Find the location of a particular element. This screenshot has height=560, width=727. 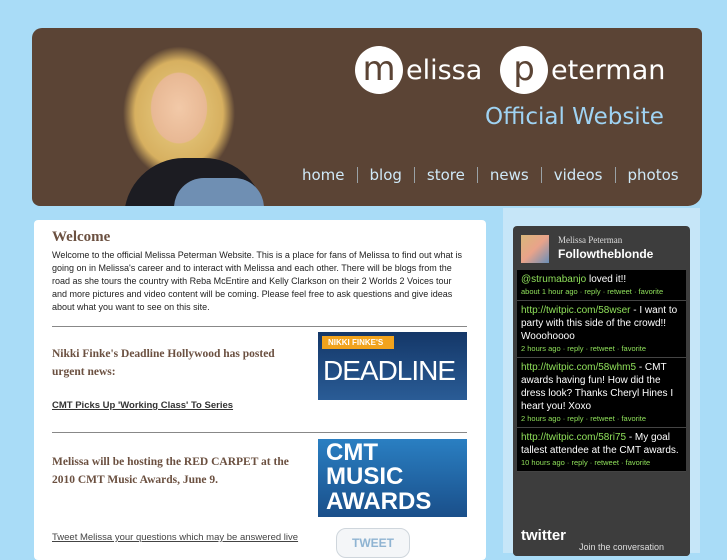

cmt-line1: CMT is located at coordinates (352, 452).